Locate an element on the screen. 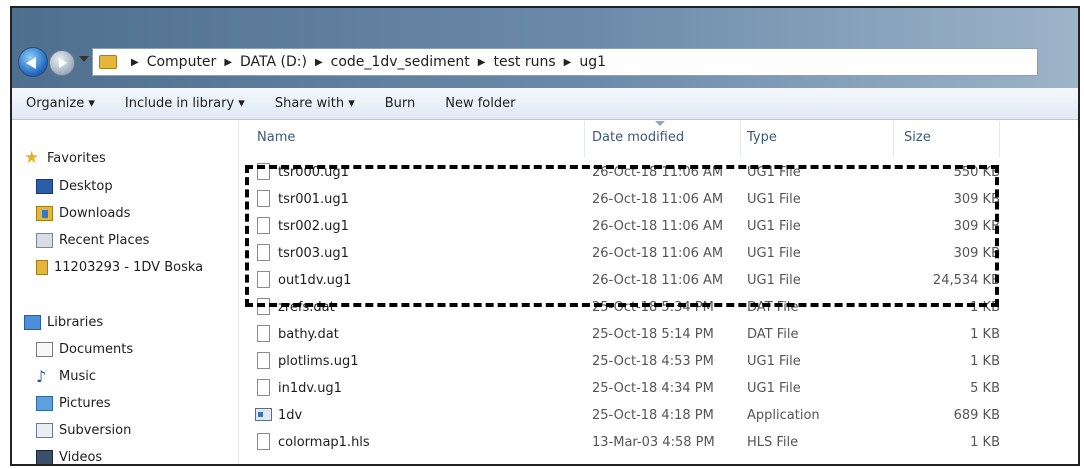 The image size is (1084, 469). file-row: bathy.dat 25-Oct-18 5:14 PM DAT File 1 KB is located at coordinates (620, 334).